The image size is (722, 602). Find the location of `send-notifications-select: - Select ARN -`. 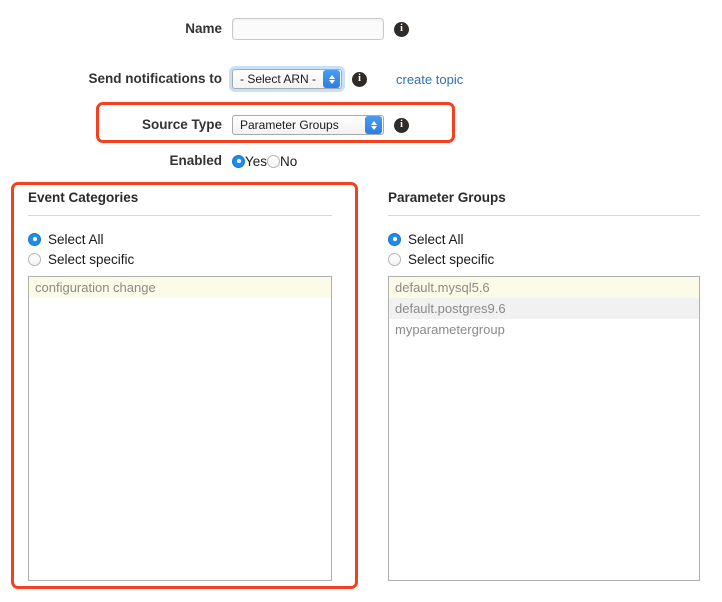

send-notifications-select: - Select ARN - is located at coordinates (287, 79).